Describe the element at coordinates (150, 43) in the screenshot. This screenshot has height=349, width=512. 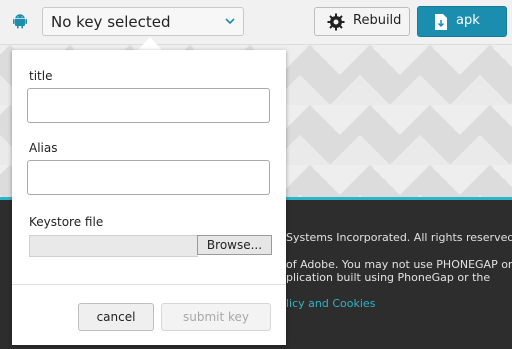
I see `popover-caret` at that location.